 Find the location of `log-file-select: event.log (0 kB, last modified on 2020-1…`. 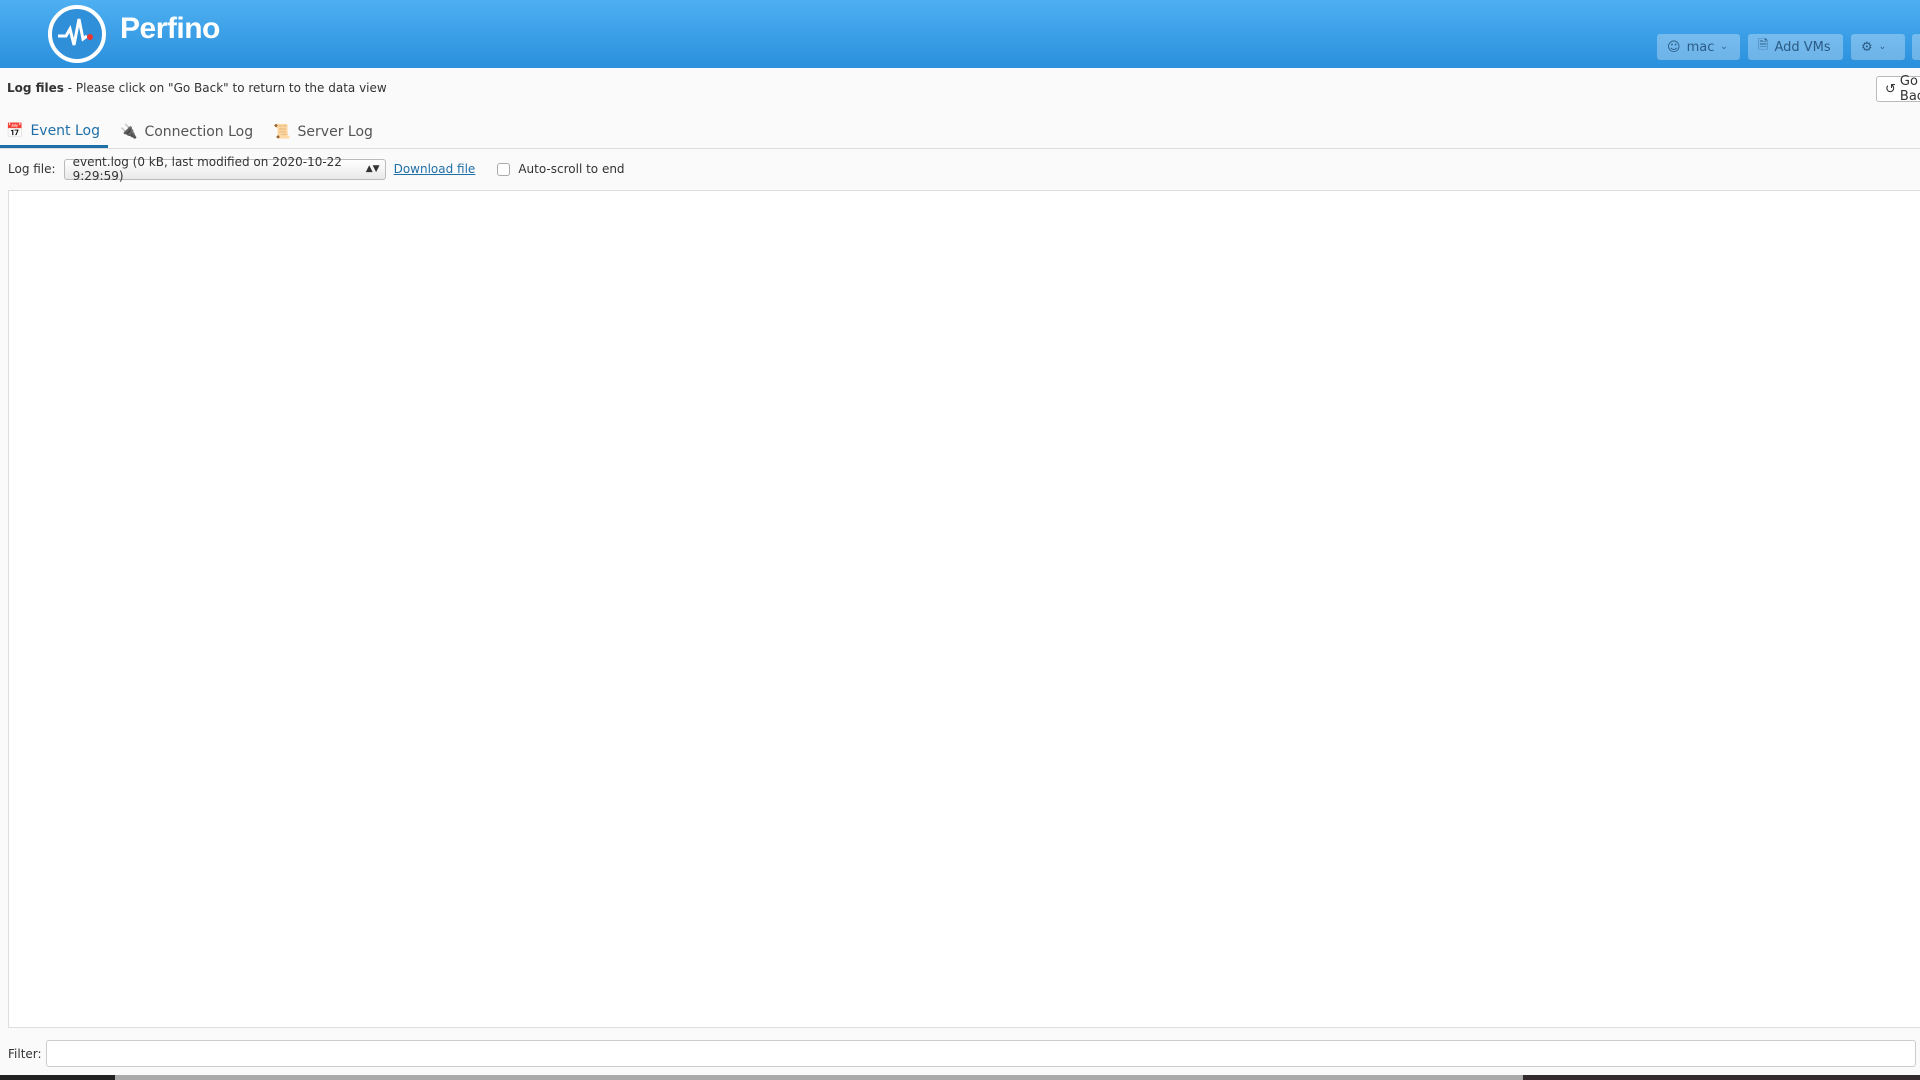

log-file-select: event.log (0 kB, last modified on 2020-1… is located at coordinates (224, 169).